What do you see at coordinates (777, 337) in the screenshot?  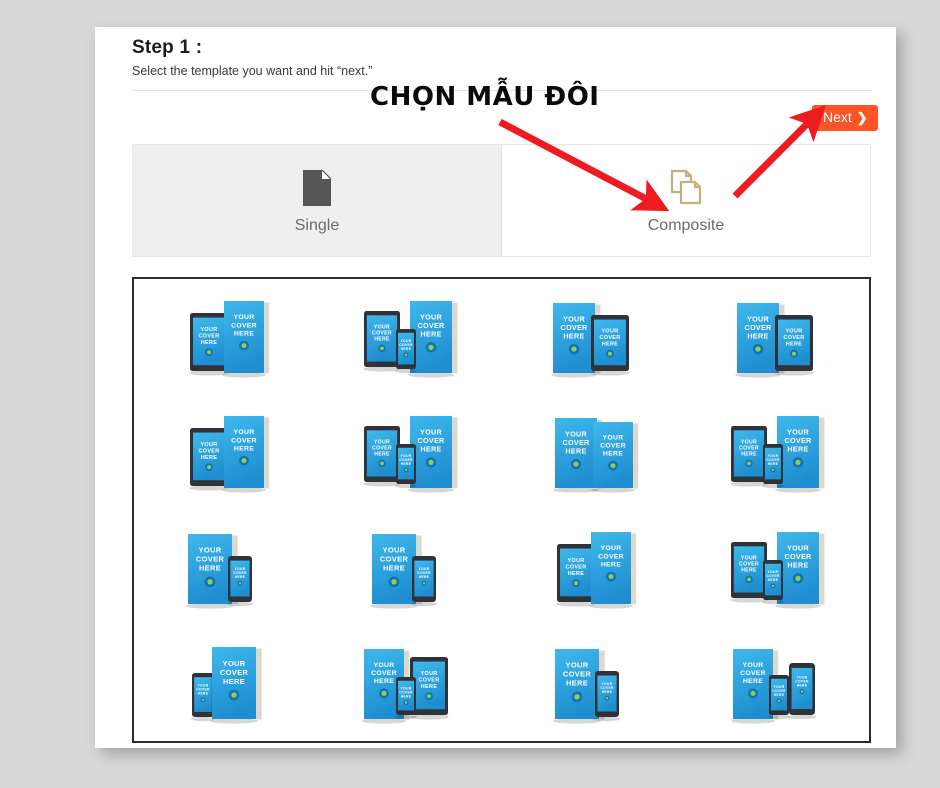 I see `template-thumbnail-book-and-tilted-tablet: YOUR COVER HERE YOUR COVER HERE` at bounding box center [777, 337].